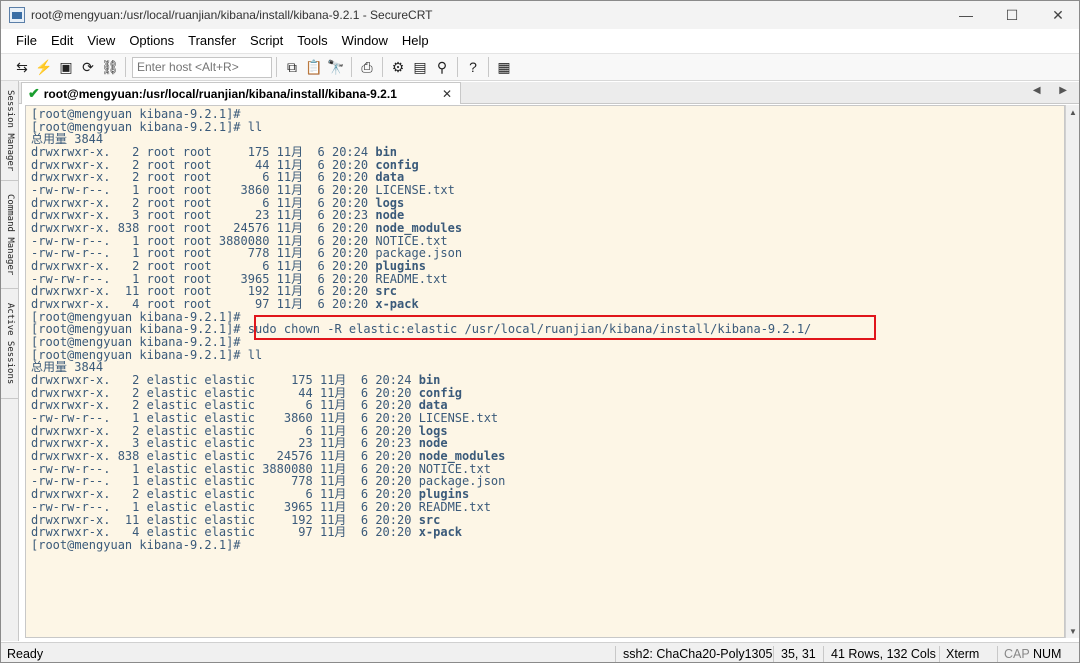  I want to click on menu-window: Window, so click(365, 41).